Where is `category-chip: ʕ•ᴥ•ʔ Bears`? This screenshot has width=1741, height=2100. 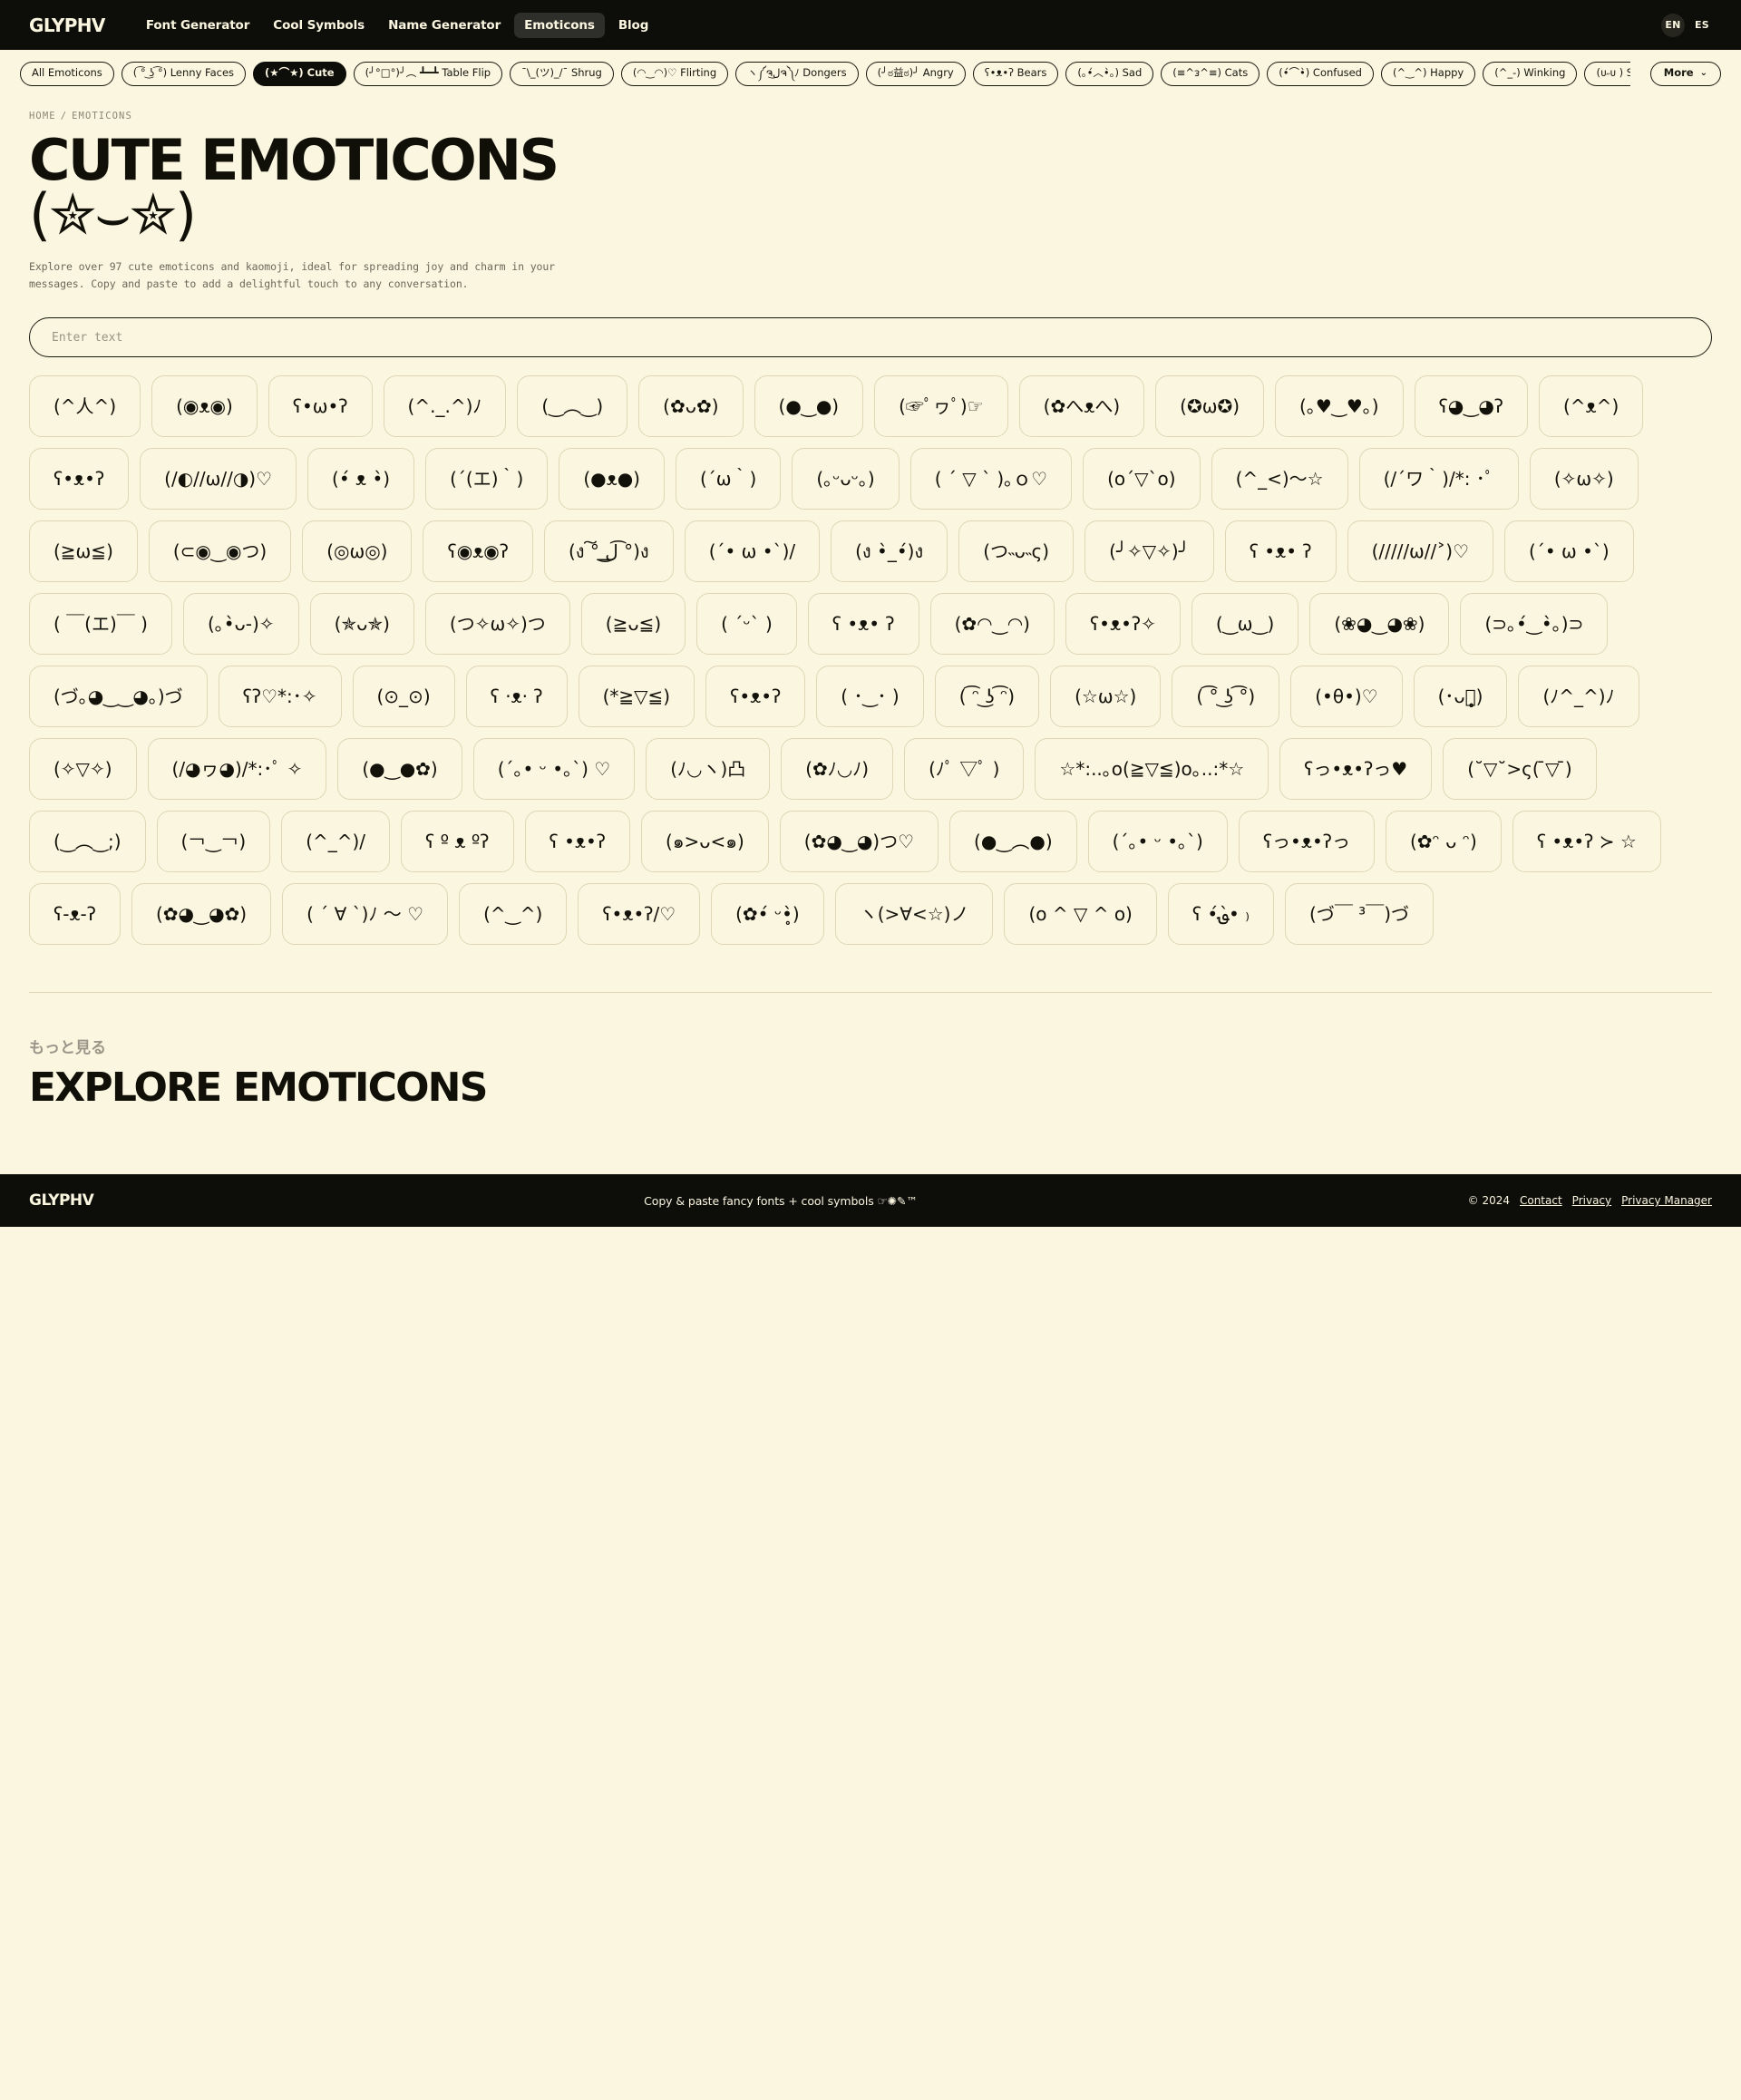
category-chip: ʕ•ᴥ•ʔ Bears is located at coordinates (1015, 74).